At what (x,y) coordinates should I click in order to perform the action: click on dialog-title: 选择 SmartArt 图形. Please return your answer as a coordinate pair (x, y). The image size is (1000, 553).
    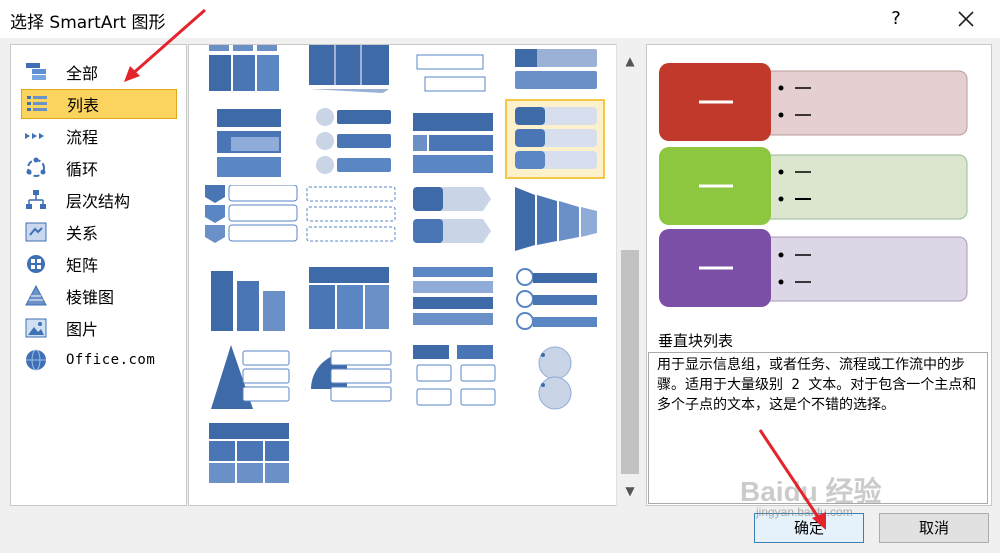
    Looking at the image, I should click on (88, 23).